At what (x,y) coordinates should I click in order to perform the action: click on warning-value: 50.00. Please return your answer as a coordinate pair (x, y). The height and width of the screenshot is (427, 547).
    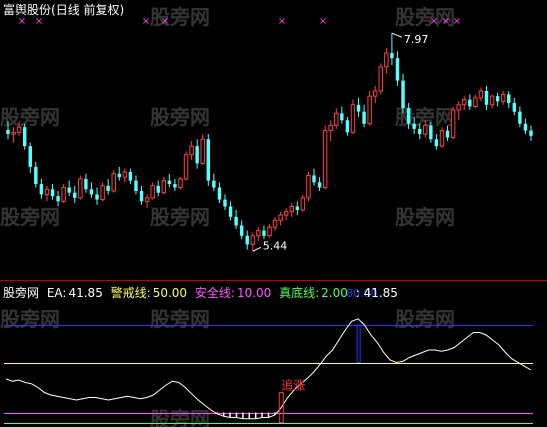
    Looking at the image, I should click on (170, 293).